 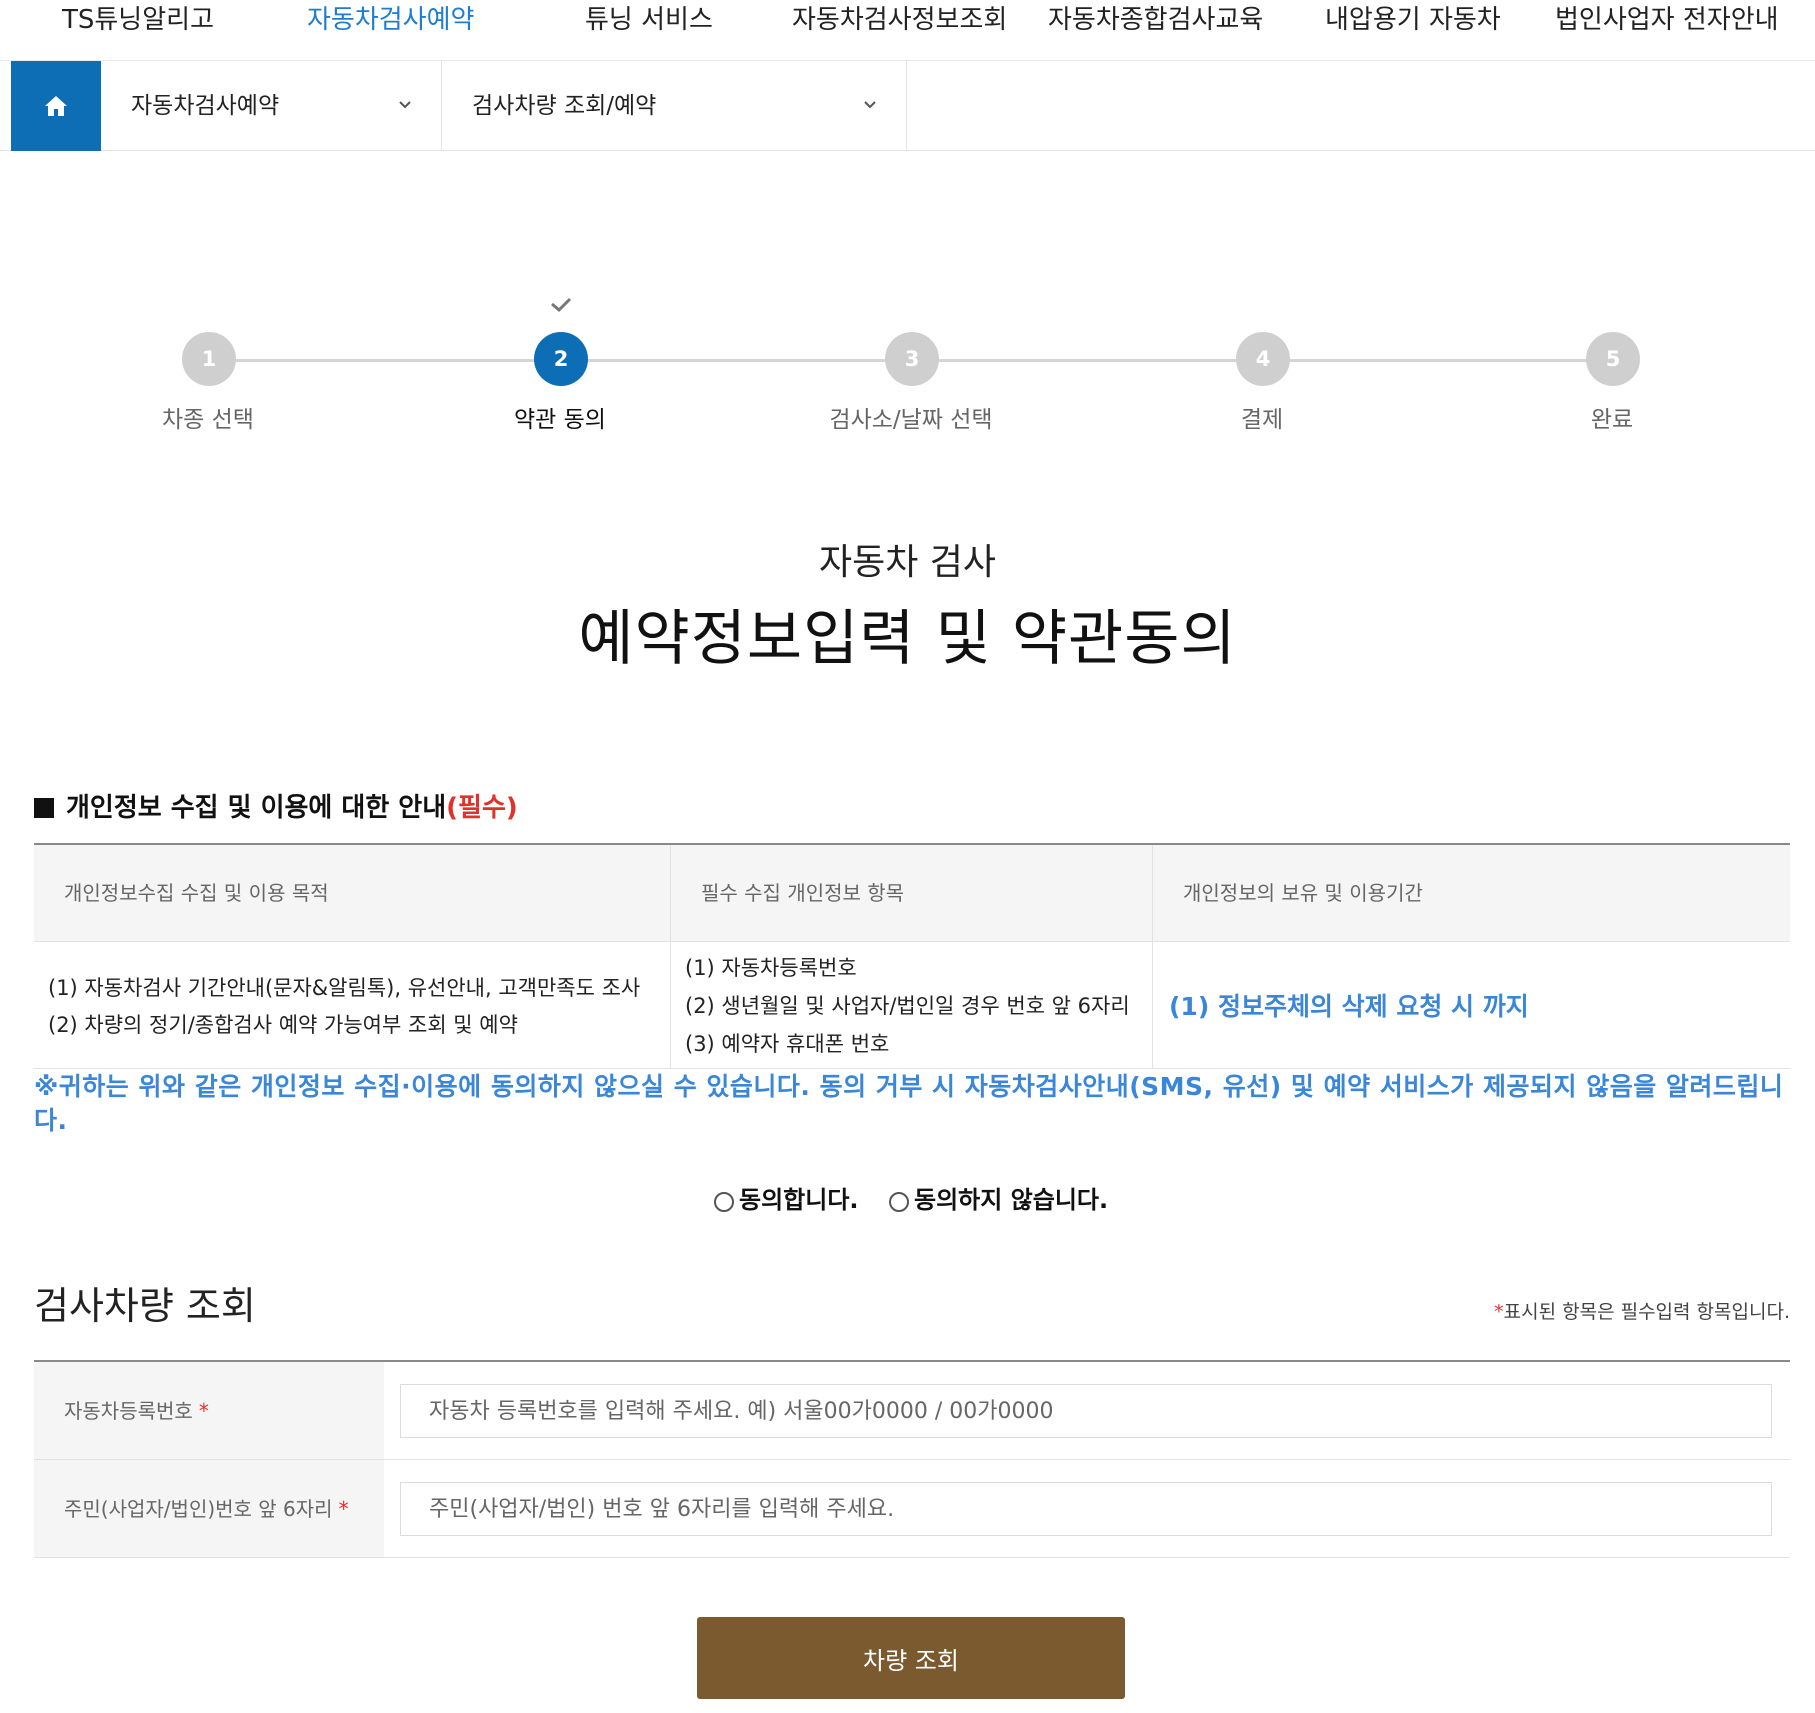 I want to click on privacy-section-title: 개인정보 수집 및 이용에 대한 안내(필수), so click(x=276, y=805).